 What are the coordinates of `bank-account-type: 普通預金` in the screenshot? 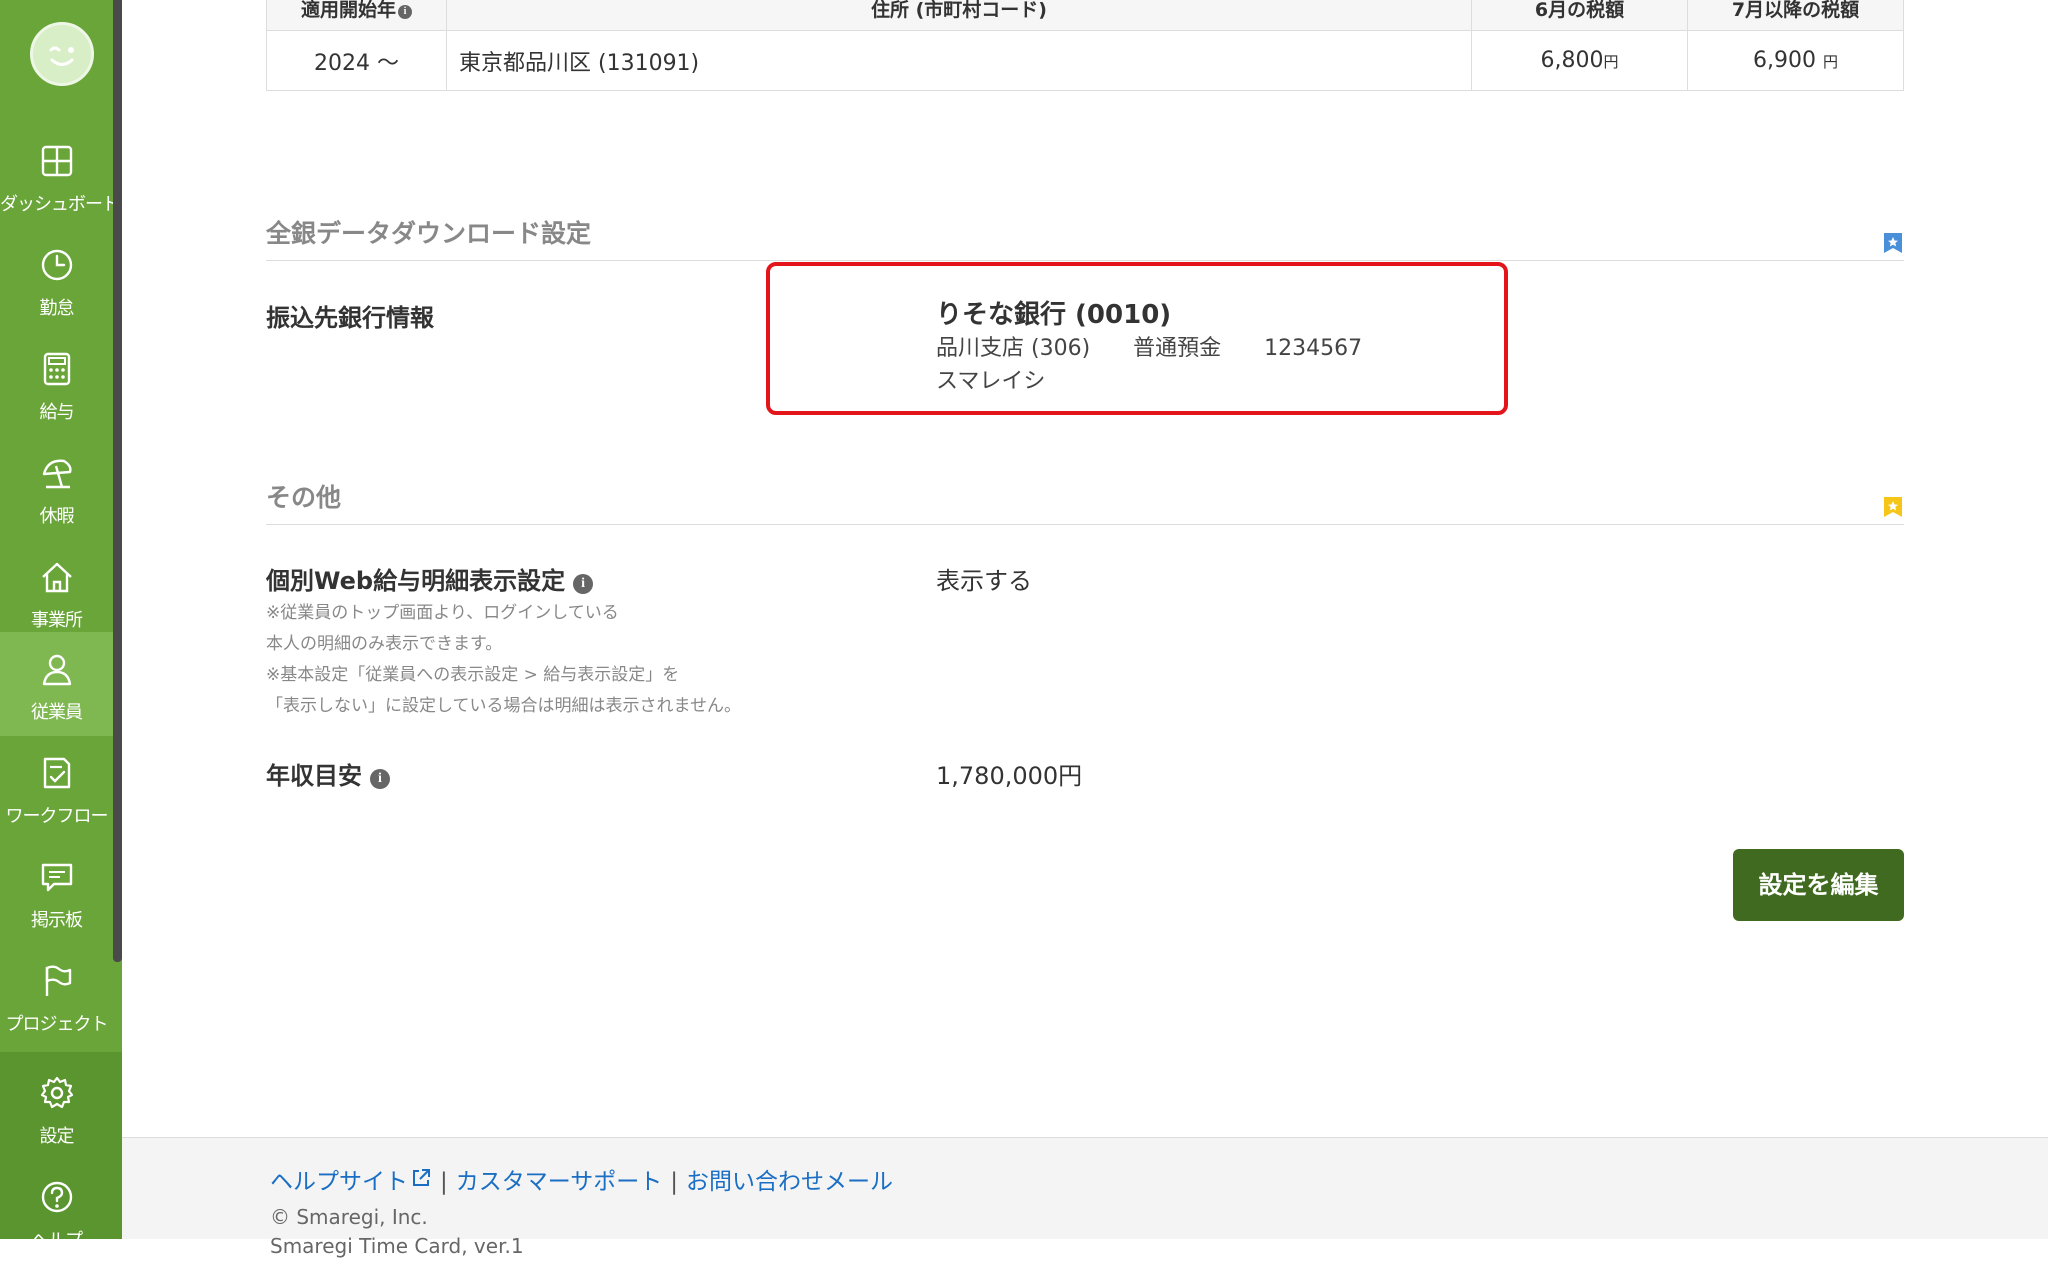 It's located at (1177, 348).